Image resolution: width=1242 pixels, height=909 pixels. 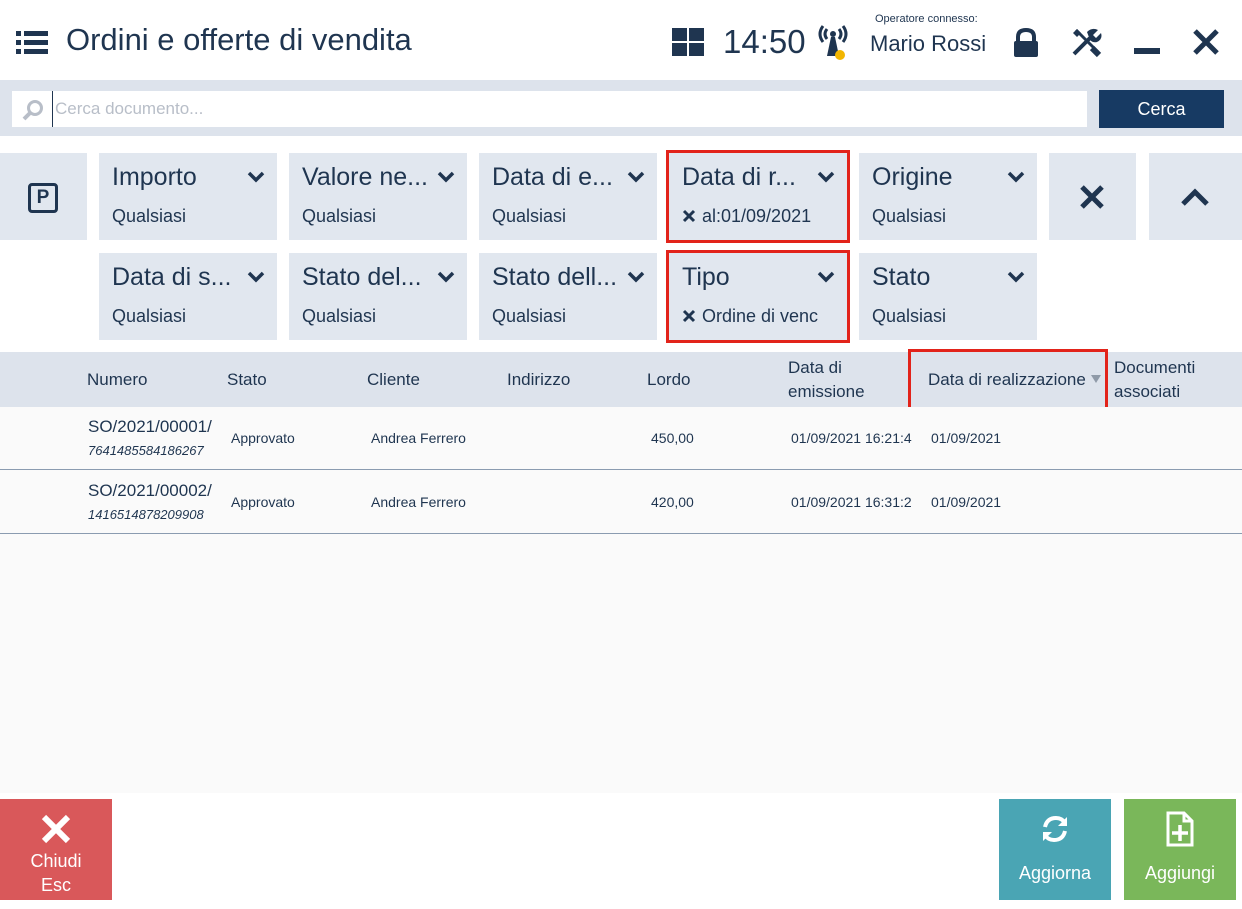 I want to click on minimize-icon, so click(x=1147, y=51).